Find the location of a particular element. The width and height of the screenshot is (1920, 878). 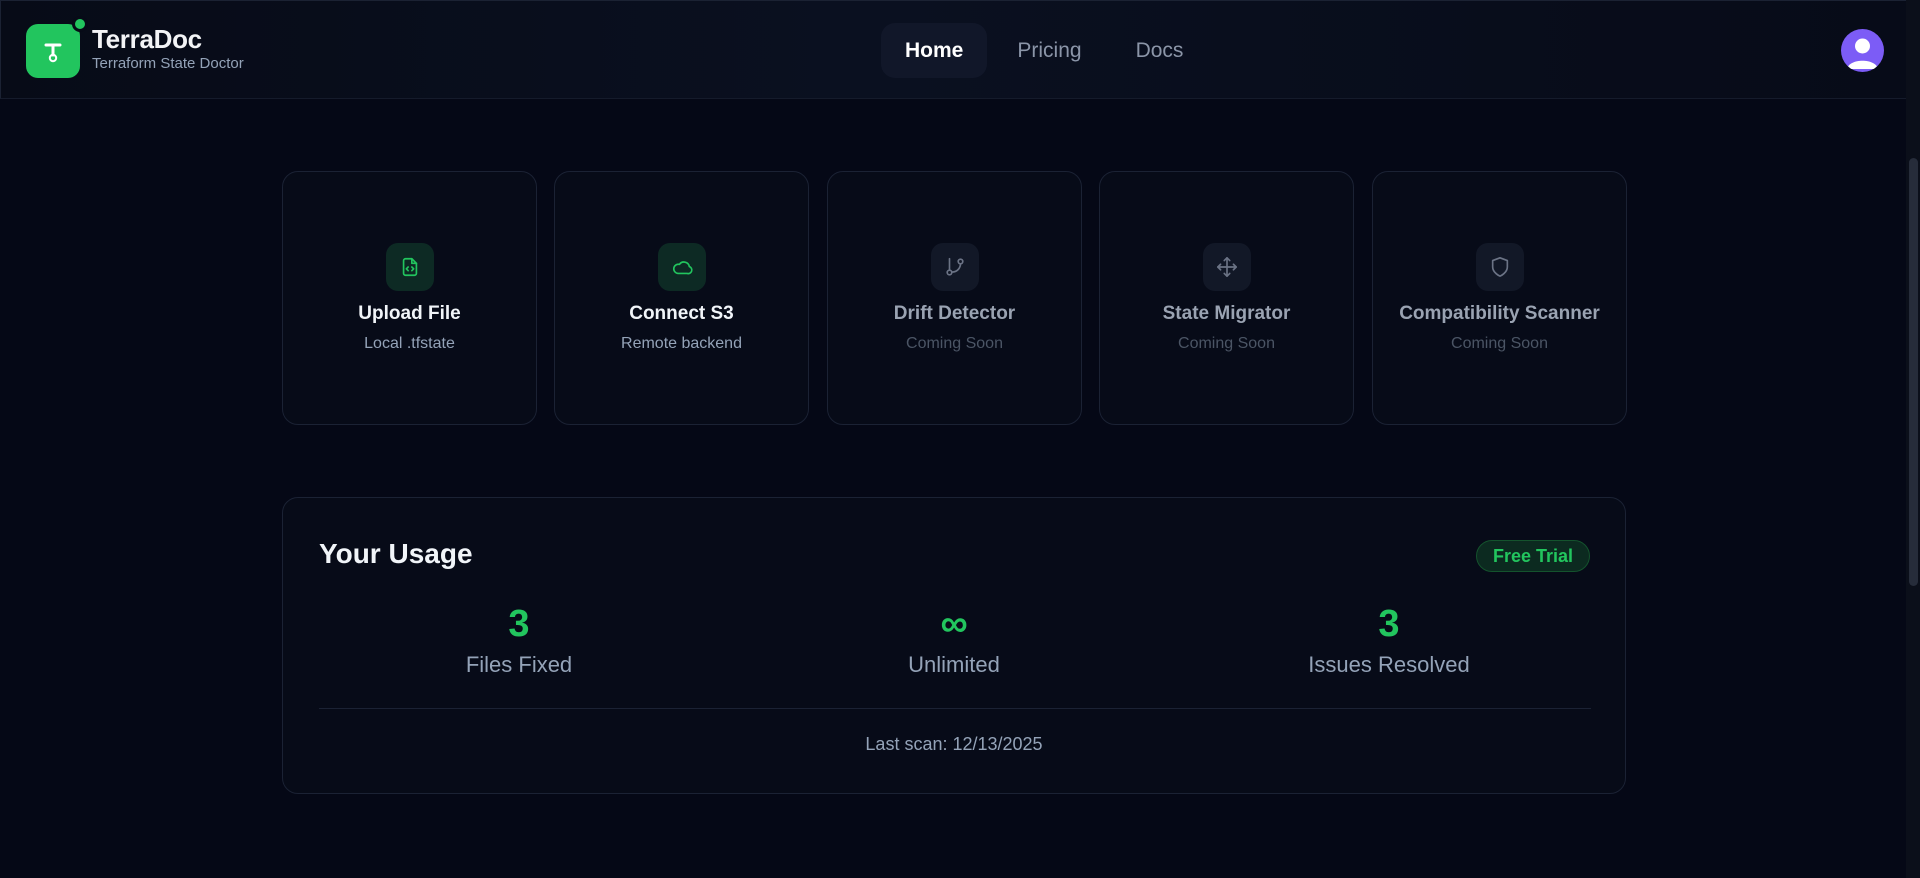

stat-issues-resolved: 3 Issues Resolved is located at coordinates (1389, 640).